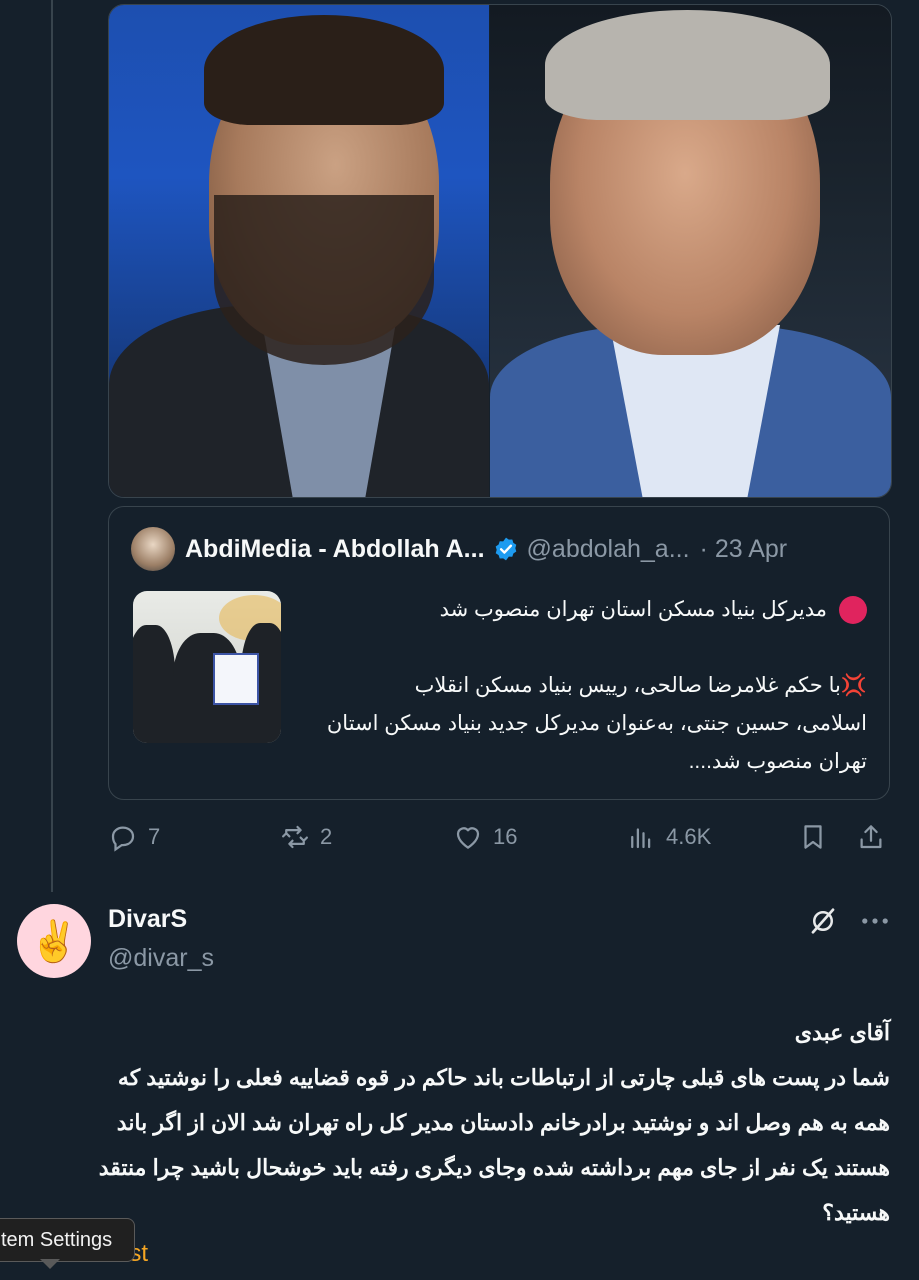  I want to click on tooltip-pointer, so click(50, 1264).